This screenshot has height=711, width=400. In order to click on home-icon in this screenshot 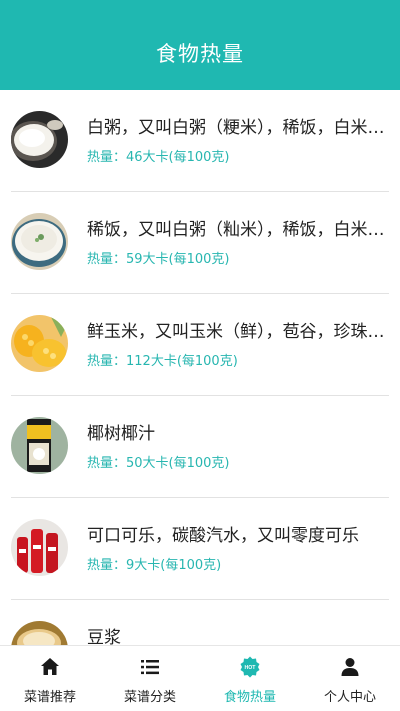, I will do `click(50, 667)`.